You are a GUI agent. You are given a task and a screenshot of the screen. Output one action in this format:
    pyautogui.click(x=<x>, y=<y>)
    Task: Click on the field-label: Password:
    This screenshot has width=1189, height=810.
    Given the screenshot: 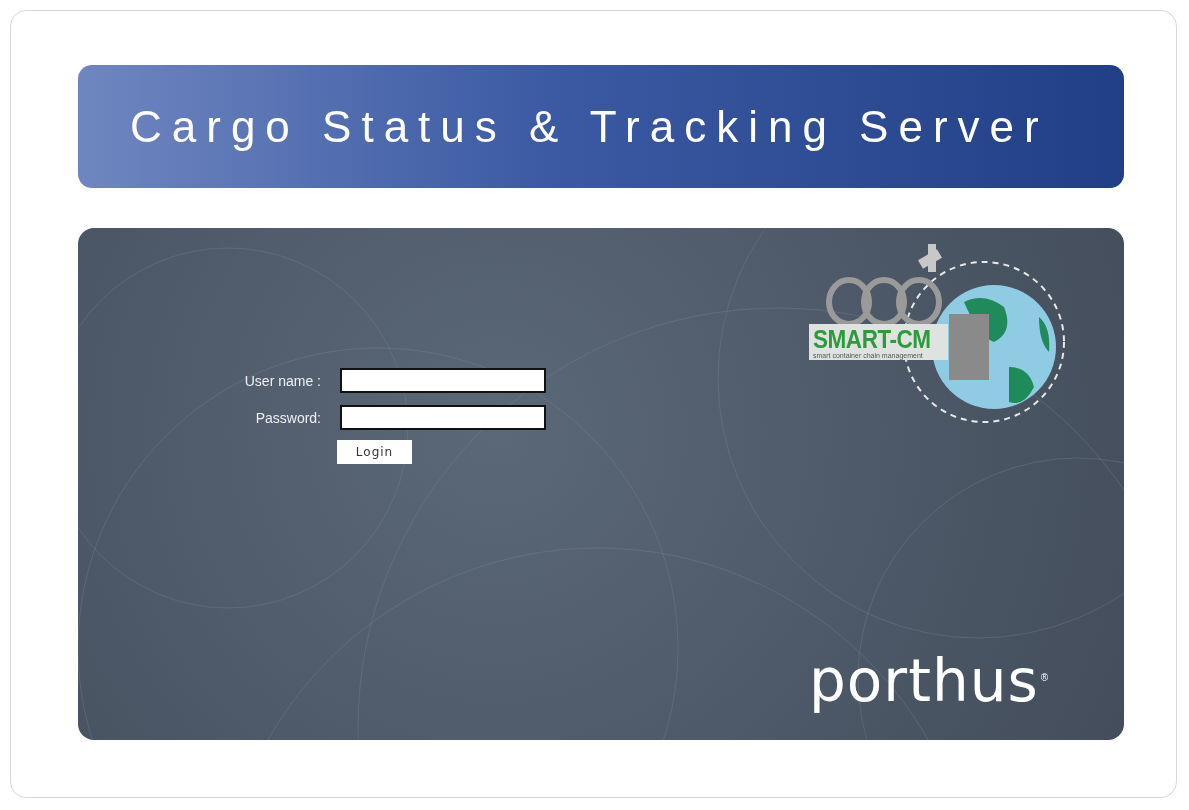 What is the action you would take?
    pyautogui.click(x=287, y=417)
    